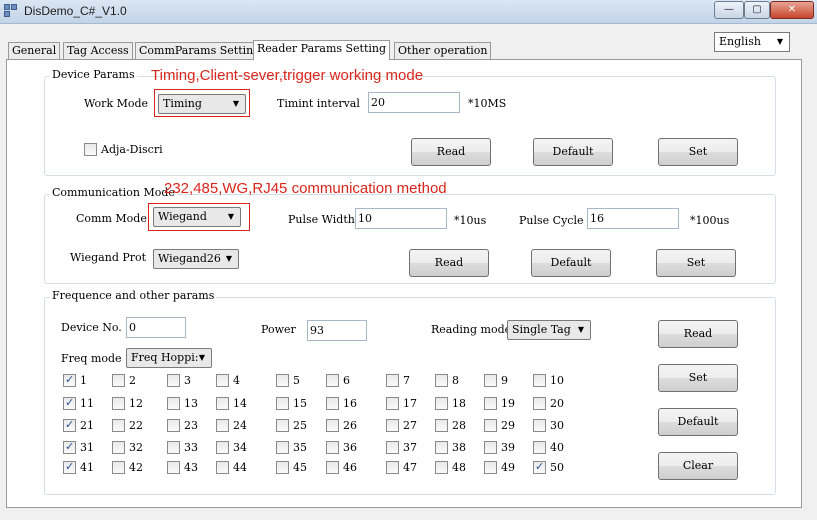 The height and width of the screenshot is (520, 817). I want to click on channel-19-label: 19, so click(508, 403).